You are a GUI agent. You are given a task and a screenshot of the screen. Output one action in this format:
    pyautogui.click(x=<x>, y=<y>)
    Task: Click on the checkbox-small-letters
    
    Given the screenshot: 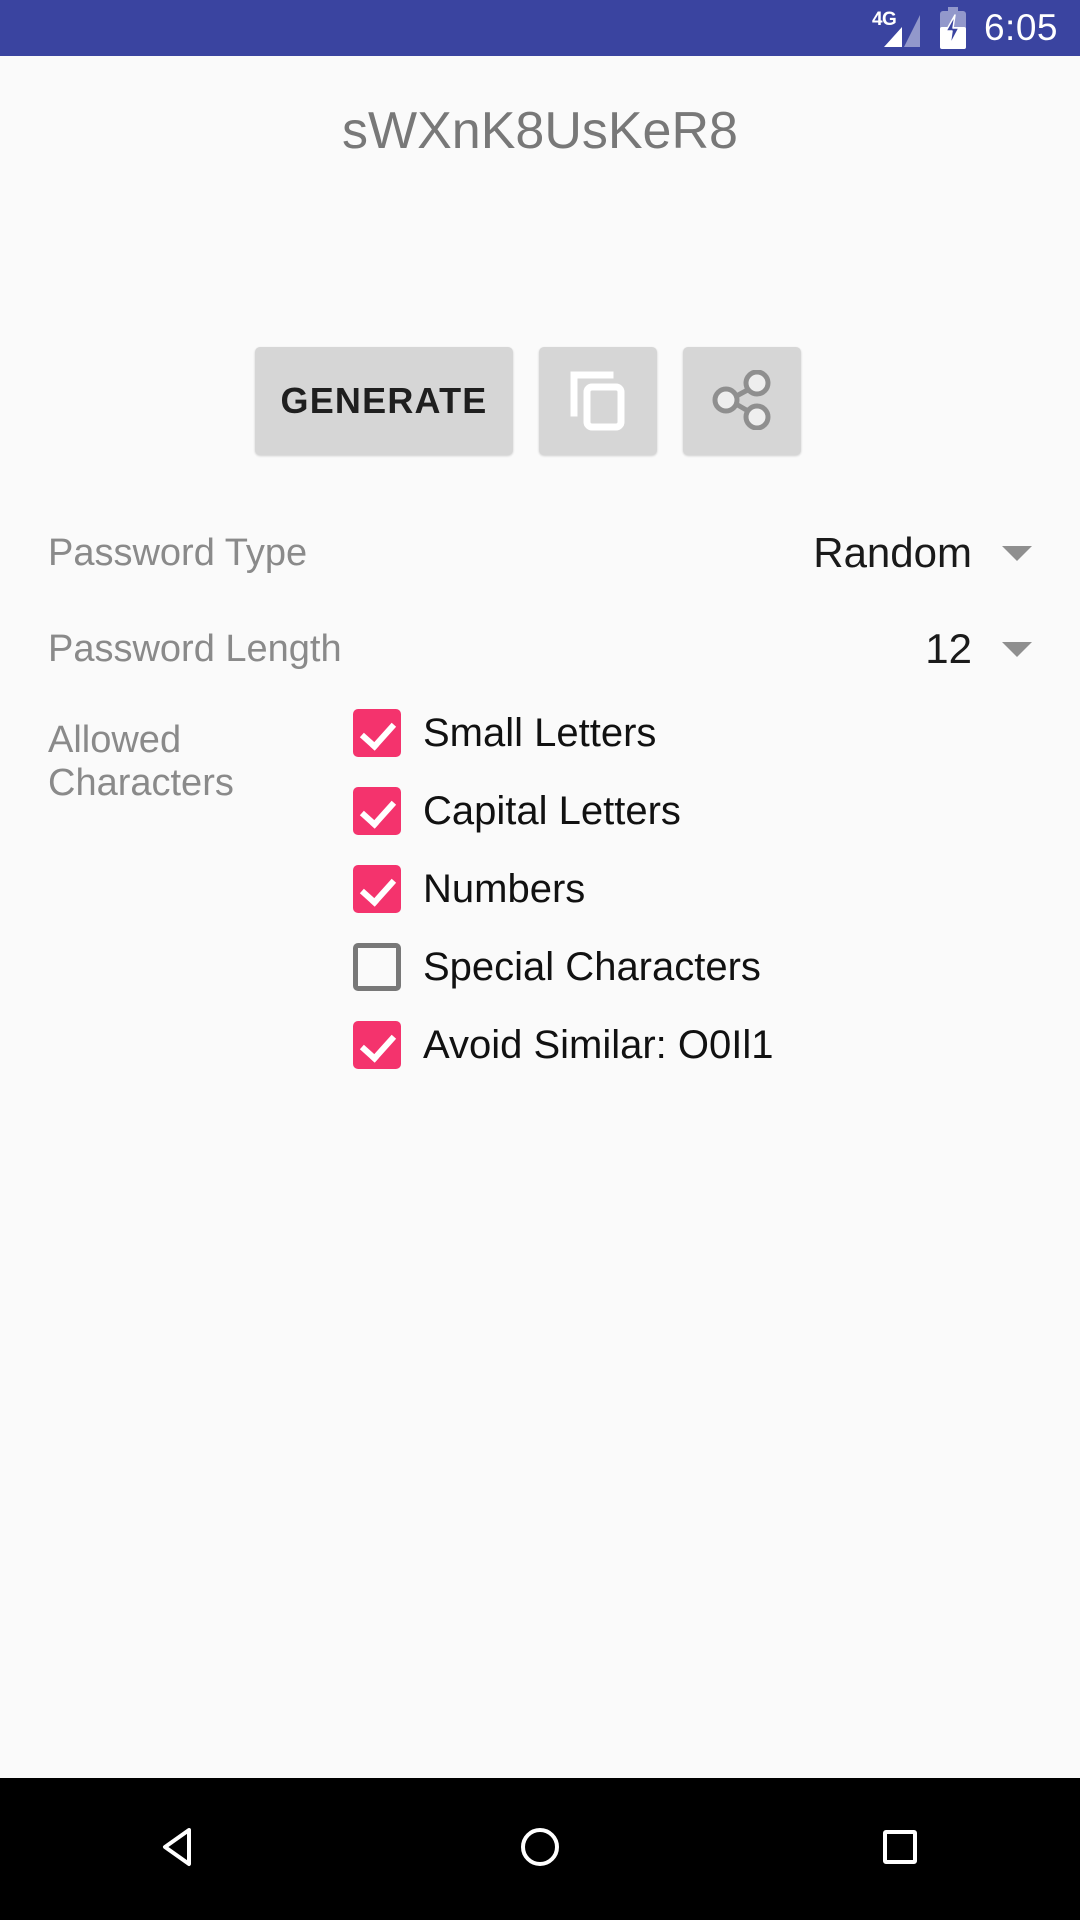 What is the action you would take?
    pyautogui.click(x=377, y=733)
    